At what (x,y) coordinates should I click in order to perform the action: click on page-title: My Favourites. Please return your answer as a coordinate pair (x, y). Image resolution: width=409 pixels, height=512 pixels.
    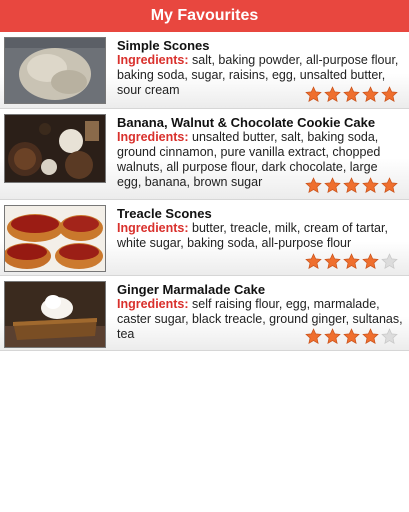
    Looking at the image, I should click on (204, 15).